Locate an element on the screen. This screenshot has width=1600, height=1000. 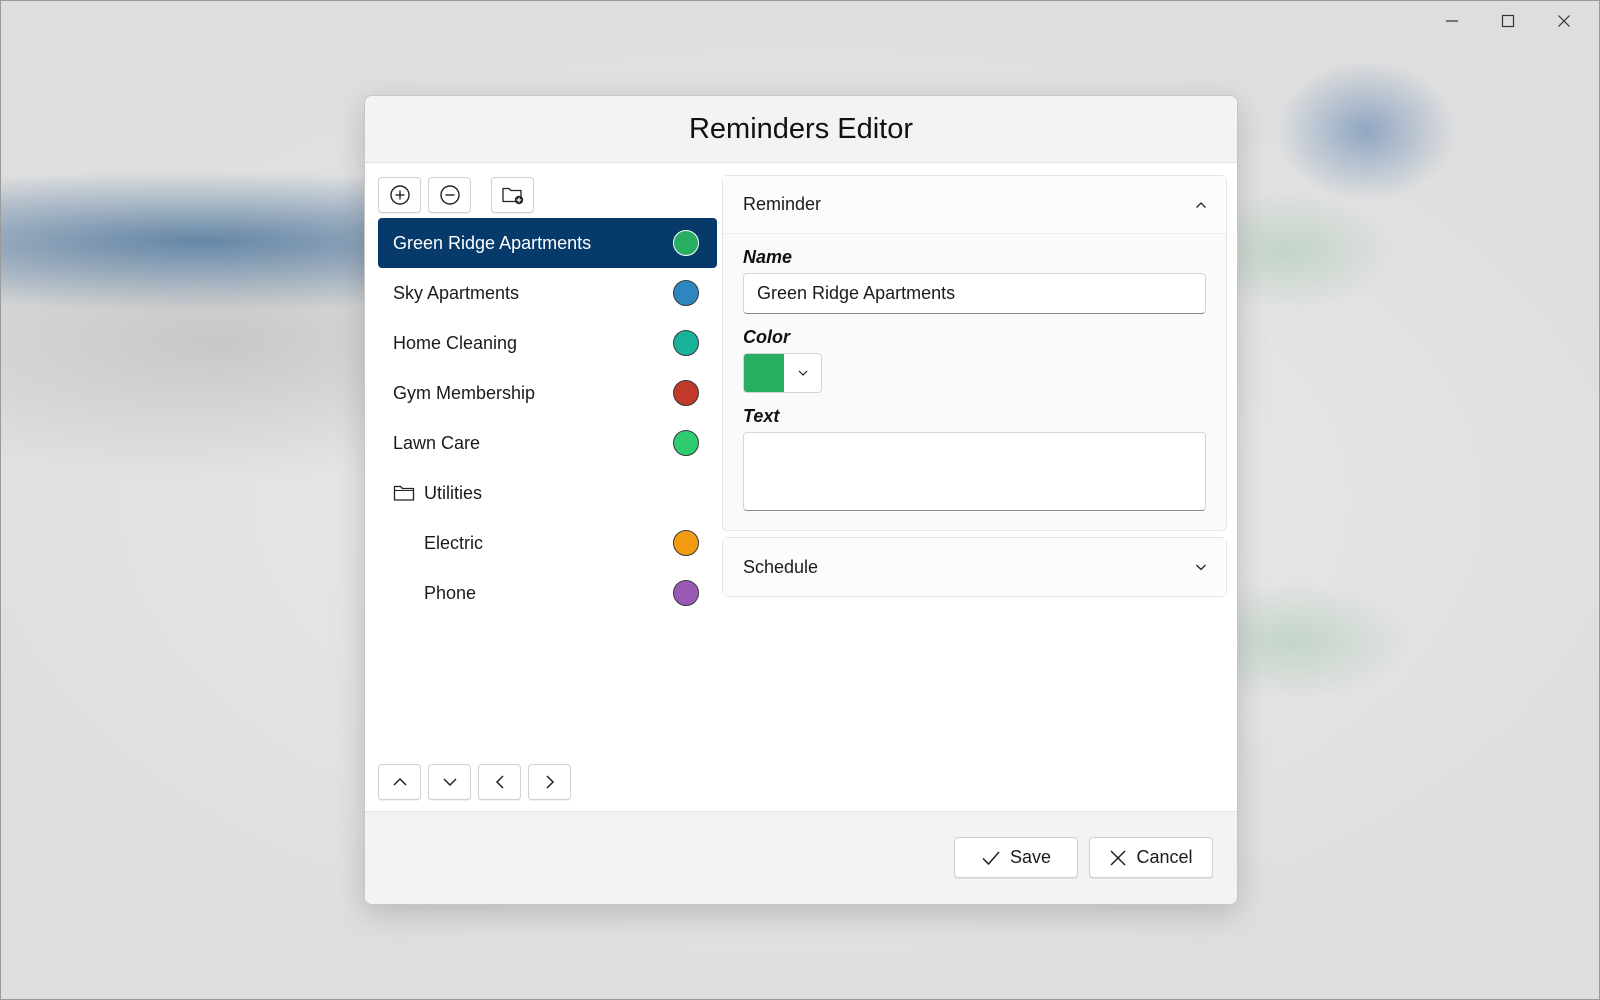
add-folder-button is located at coordinates (512, 195).